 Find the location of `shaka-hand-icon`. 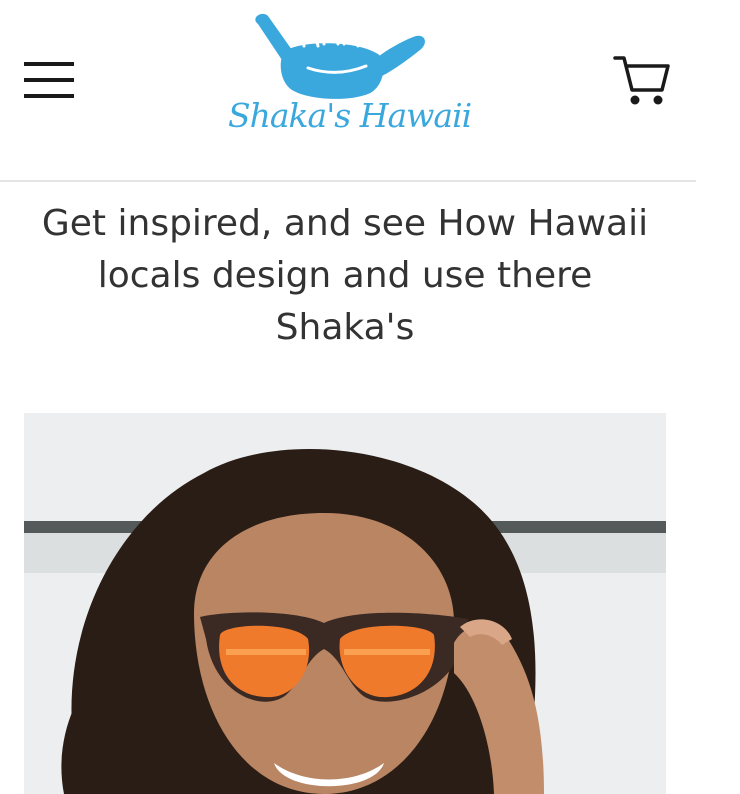

shaka-hand-icon is located at coordinates (340, 56).